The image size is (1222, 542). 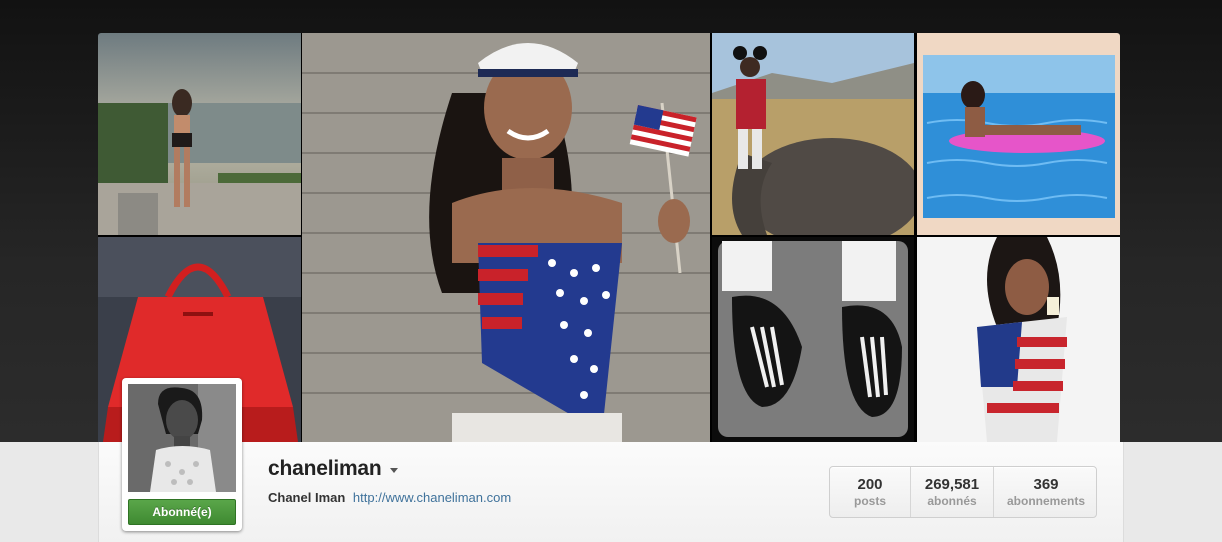 I want to click on stat-followers: 269,581 abonnés, so click(x=952, y=492).